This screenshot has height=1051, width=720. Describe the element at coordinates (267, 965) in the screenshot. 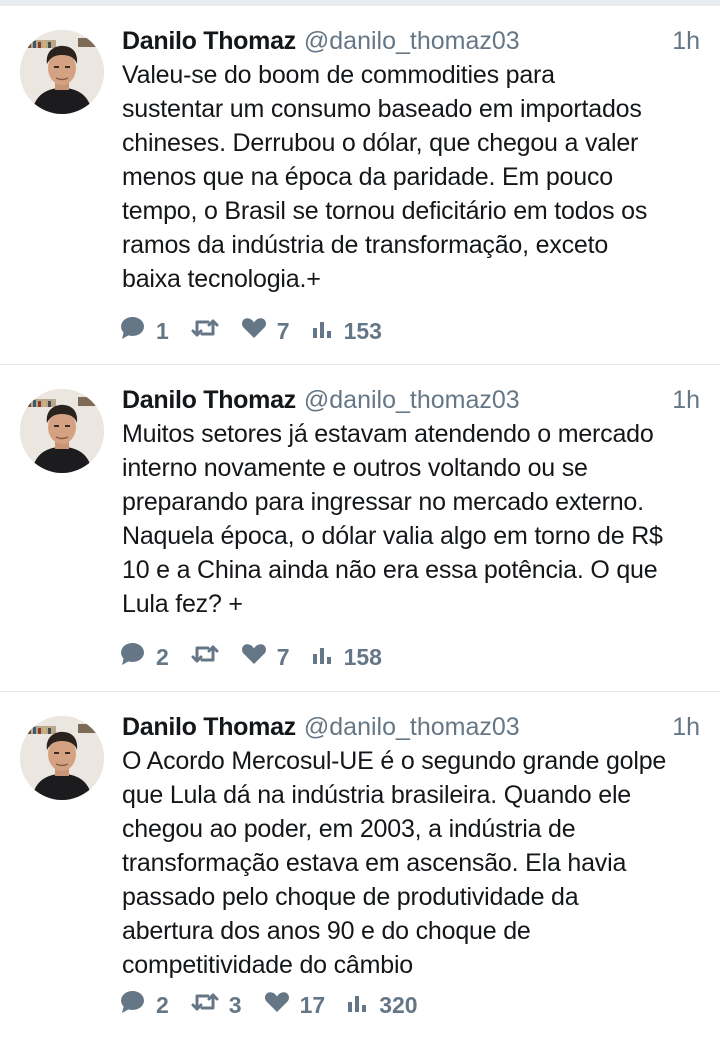

I see `tweet-text-line: competitividade do câmbio` at that location.